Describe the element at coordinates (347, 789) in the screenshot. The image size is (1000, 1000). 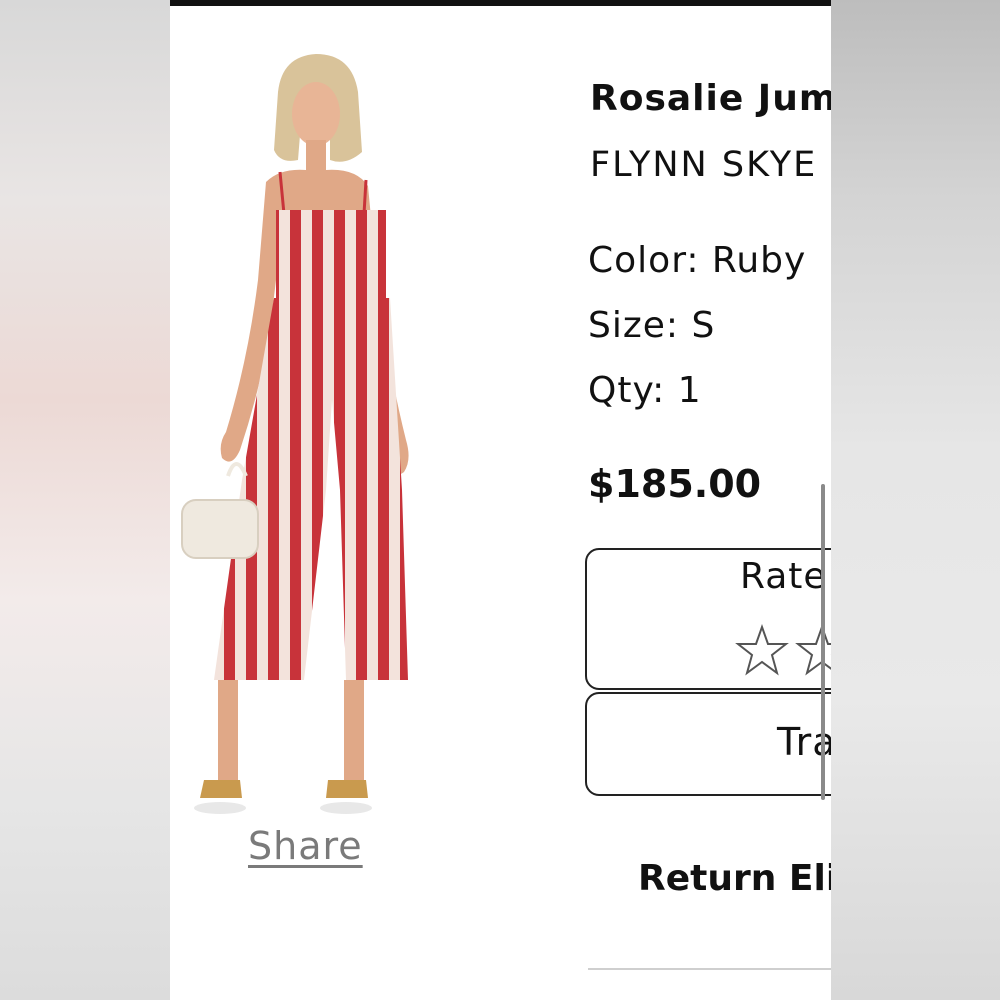
I see `right-sandal` at that location.